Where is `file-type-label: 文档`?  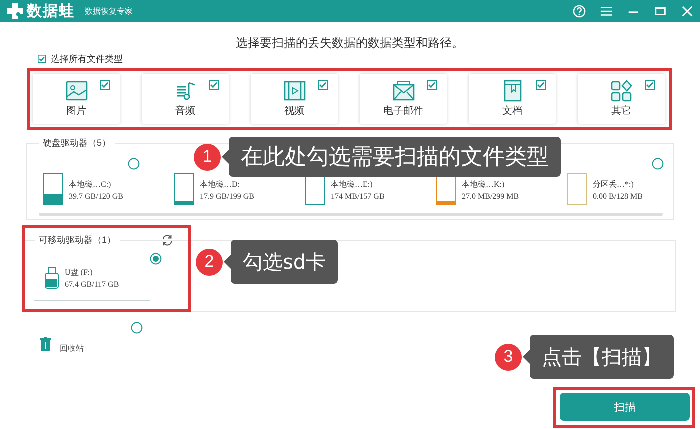
file-type-label: 文档 is located at coordinates (512, 112).